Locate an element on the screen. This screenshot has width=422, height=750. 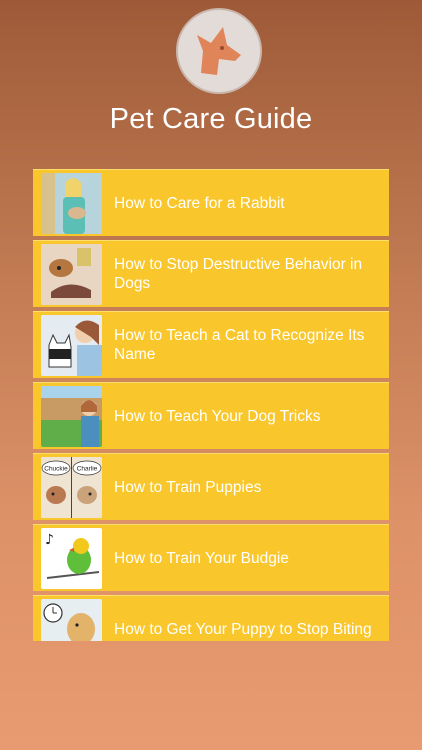
list-item: ♪ How to Train Your Budgie is located at coordinates (211, 557).